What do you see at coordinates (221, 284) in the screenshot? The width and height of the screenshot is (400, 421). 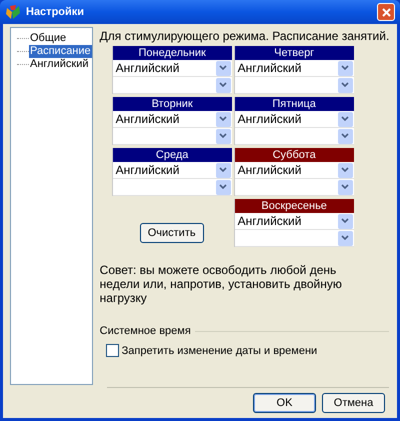 I see `tip-text: Совет: вы можете освободить любой день недели или, напротив, установить двойную нагрузку` at bounding box center [221, 284].